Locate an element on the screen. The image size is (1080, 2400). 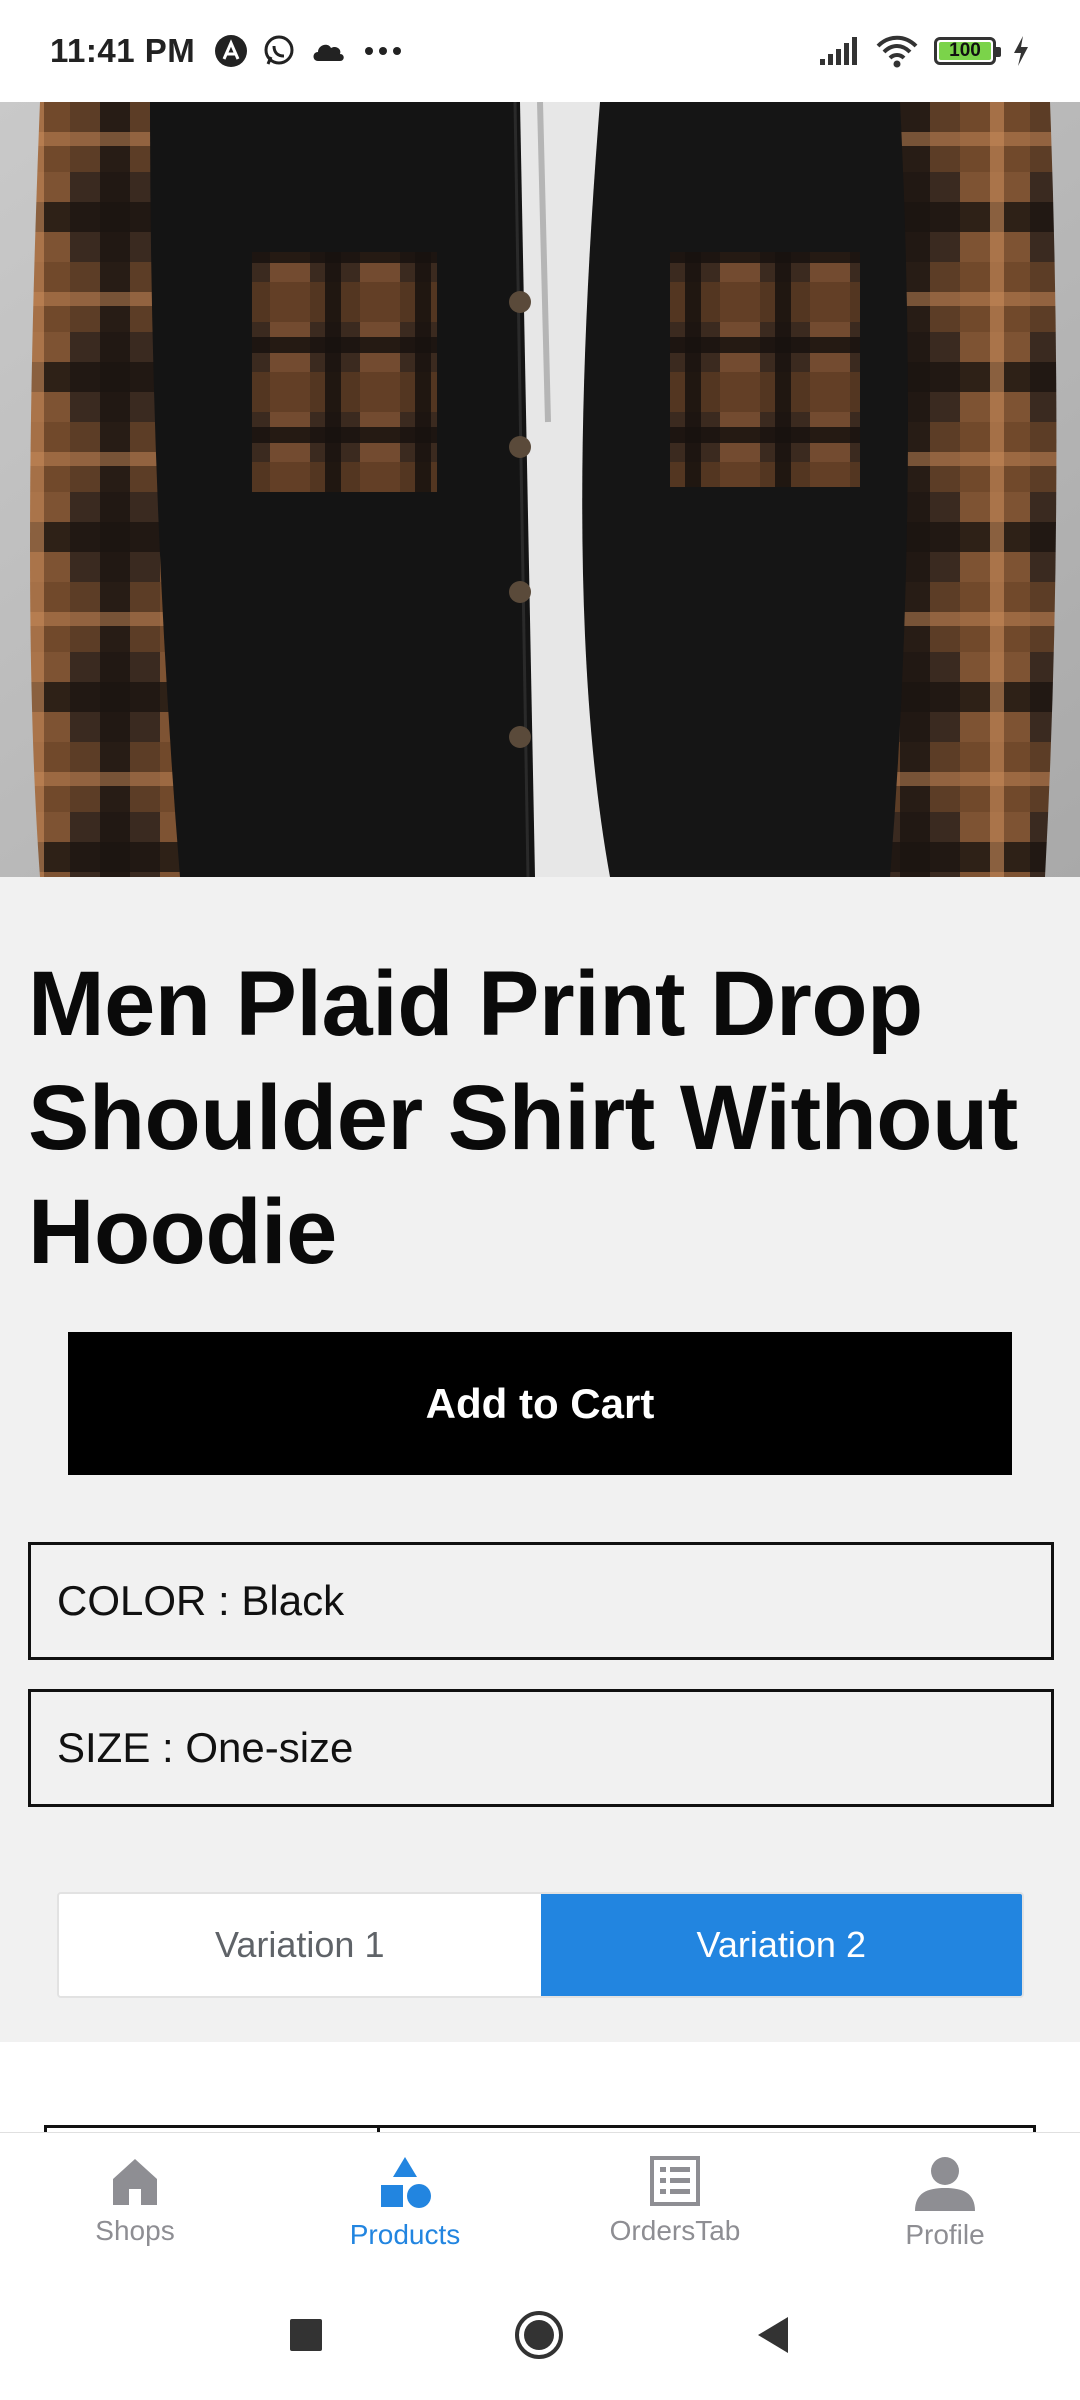
variation-2-button: Variation 2 is located at coordinates (781, 1945).